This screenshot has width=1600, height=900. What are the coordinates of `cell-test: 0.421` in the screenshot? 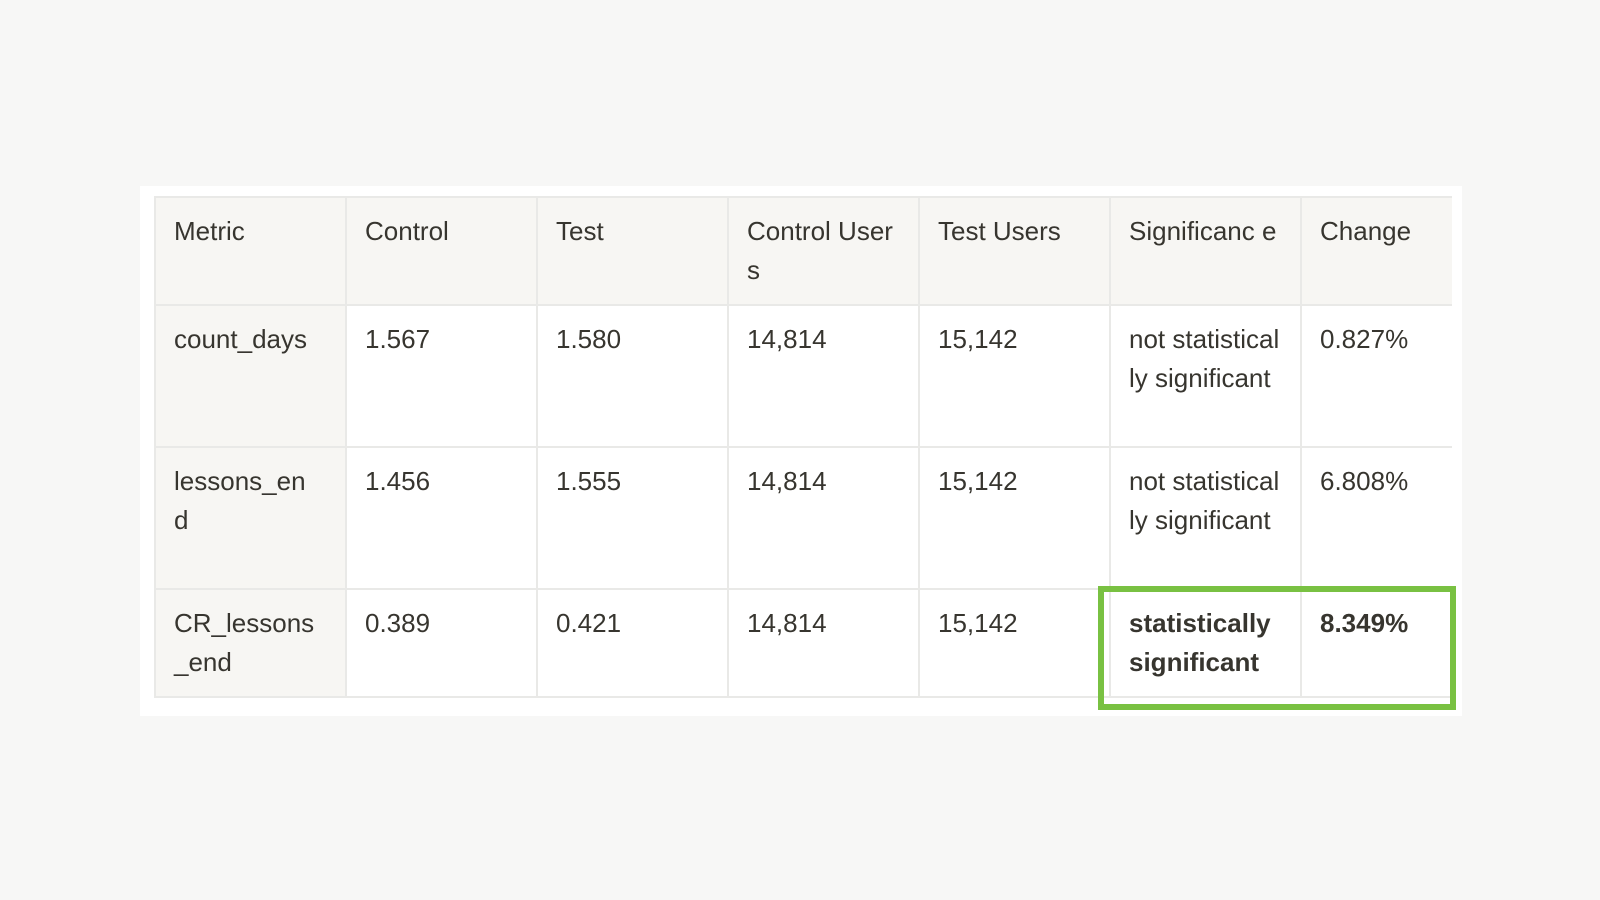 It's located at (632, 643).